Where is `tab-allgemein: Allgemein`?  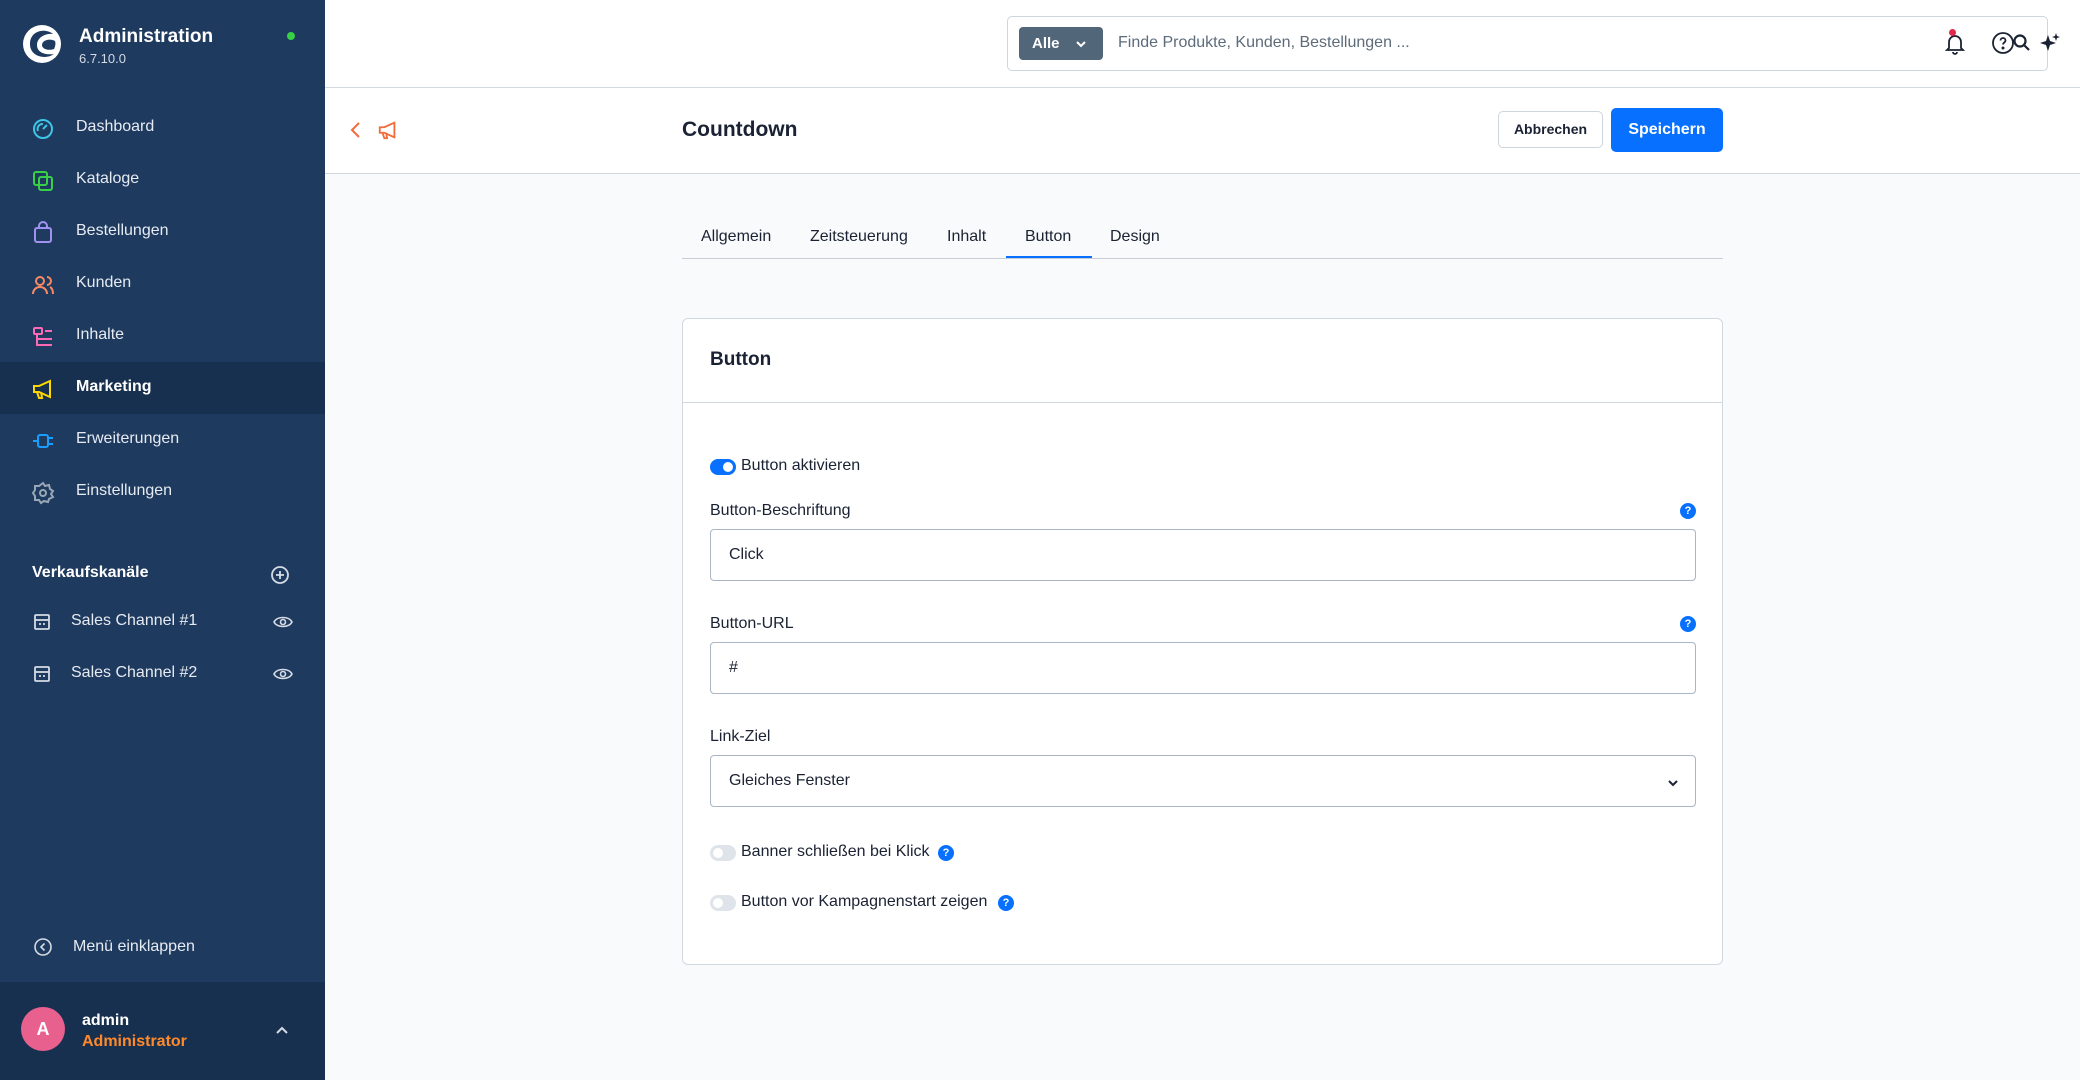 tab-allgemein: Allgemein is located at coordinates (736, 237).